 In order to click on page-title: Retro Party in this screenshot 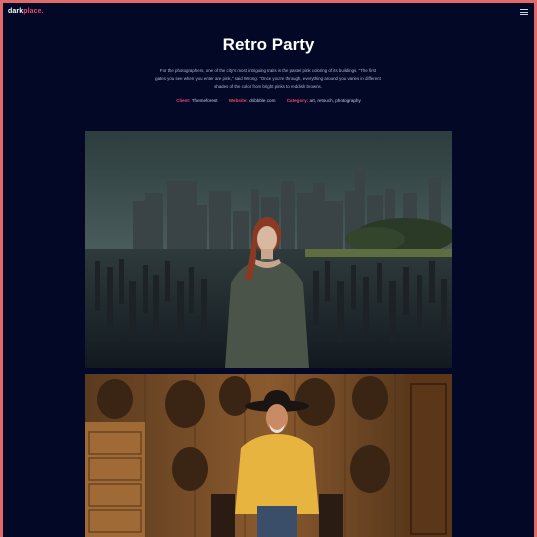, I will do `click(268, 44)`.